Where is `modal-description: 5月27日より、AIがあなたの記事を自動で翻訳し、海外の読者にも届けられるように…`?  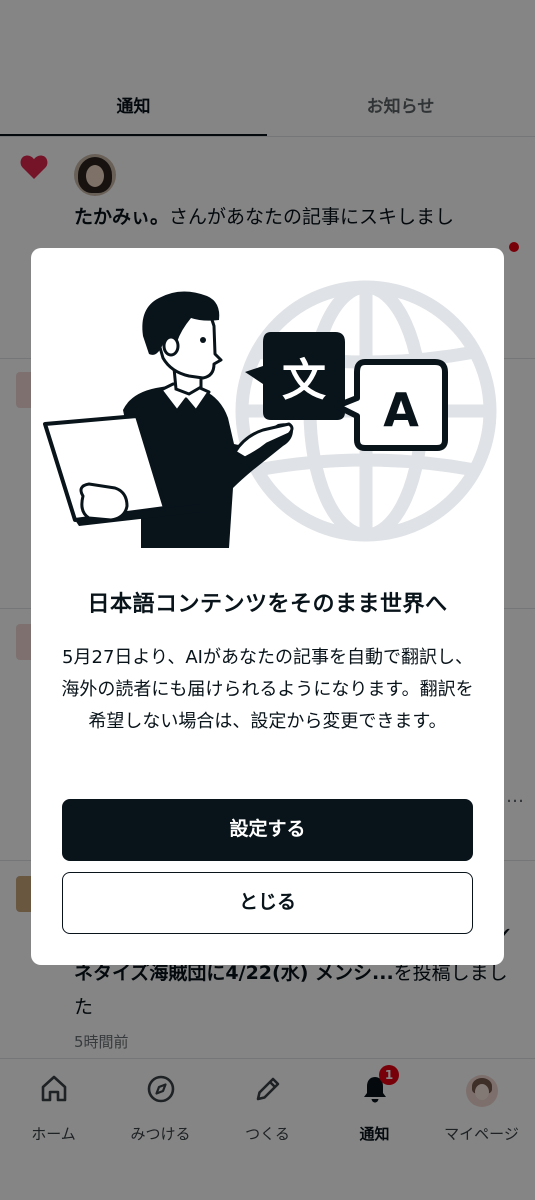 modal-description: 5月27日より、AIがあなたの記事を自動で翻訳し、海外の読者にも届けられるように… is located at coordinates (267, 689).